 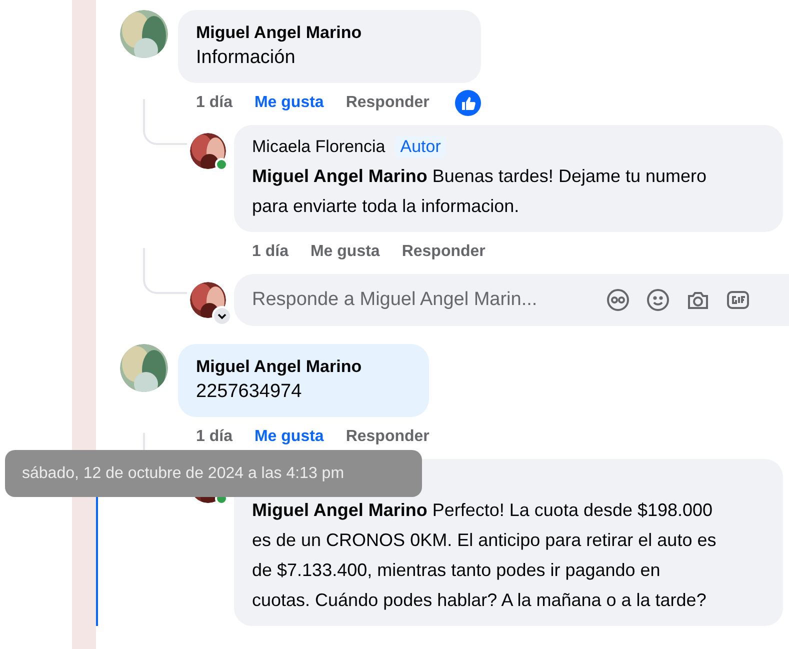 What do you see at coordinates (420, 147) in the screenshot?
I see `author-badge: Autor` at bounding box center [420, 147].